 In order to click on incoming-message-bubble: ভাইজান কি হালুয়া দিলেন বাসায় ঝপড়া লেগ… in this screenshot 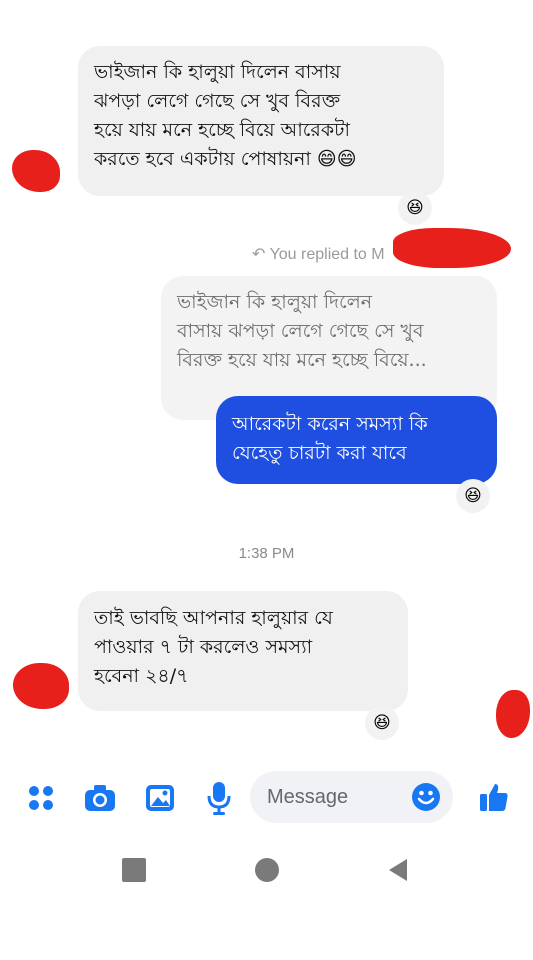, I will do `click(261, 121)`.